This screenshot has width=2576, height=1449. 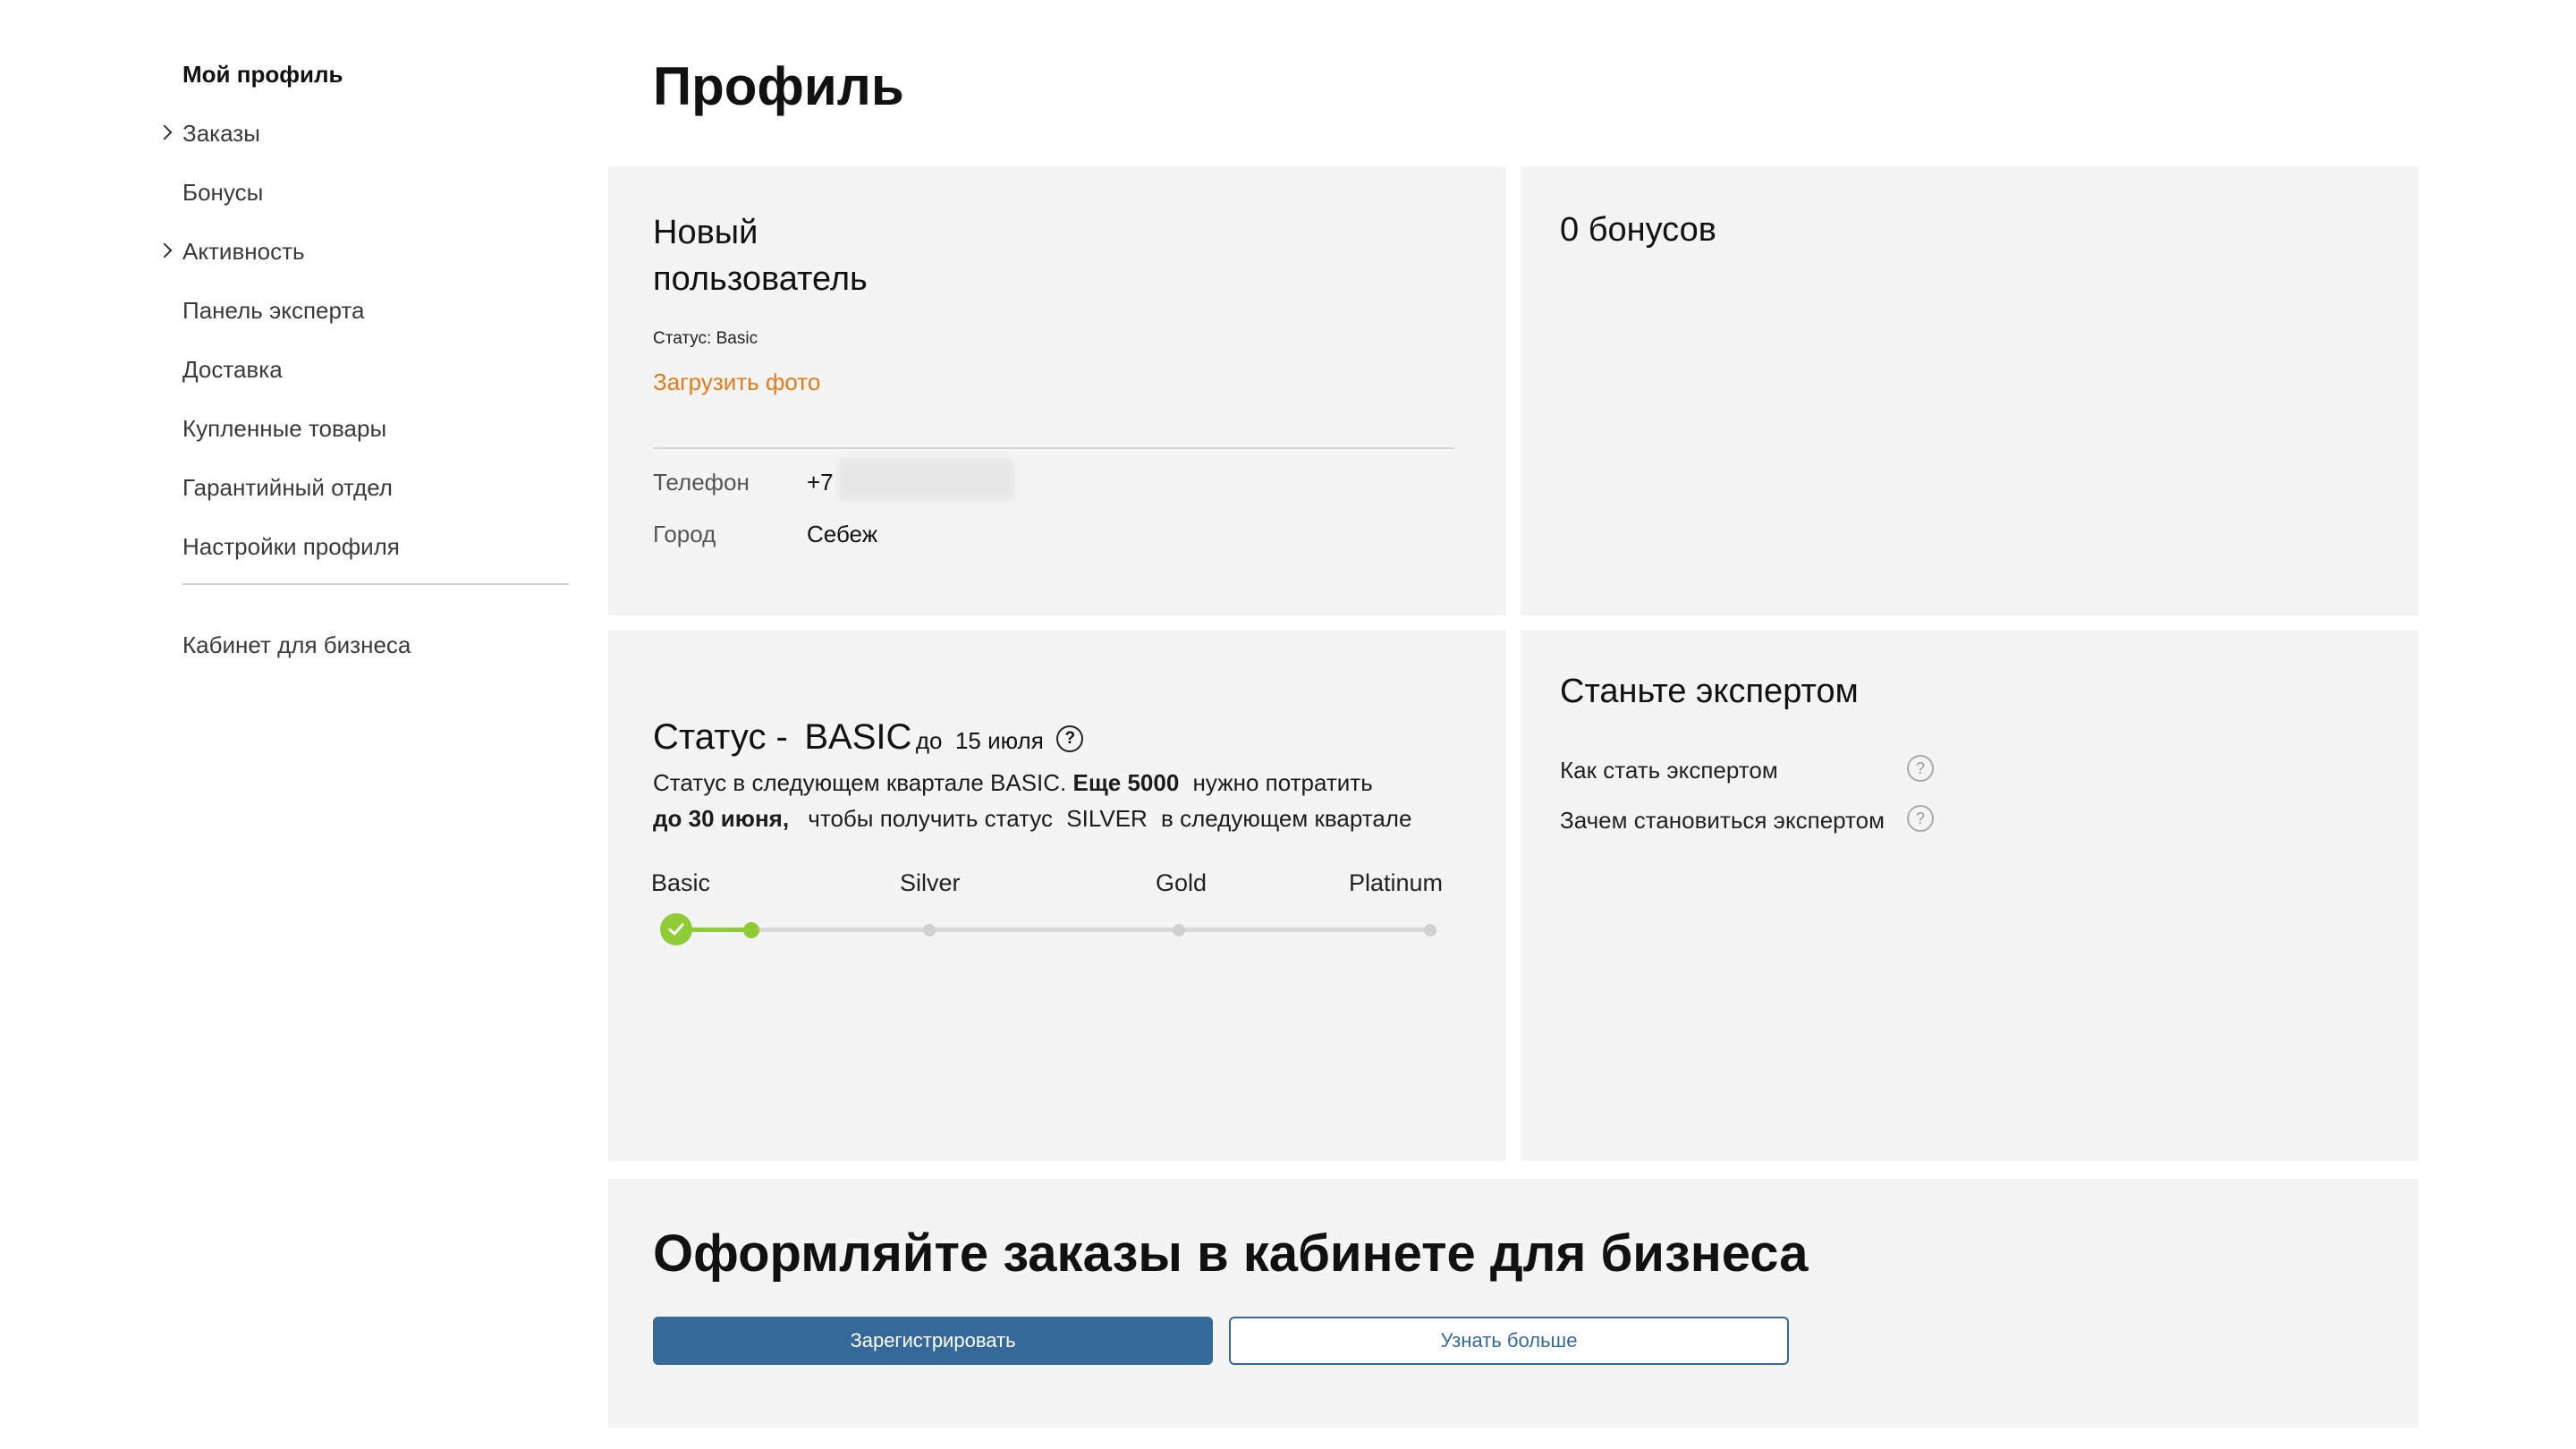 What do you see at coordinates (736, 382) in the screenshot?
I see `upload-photo-link: Загрузить фото` at bounding box center [736, 382].